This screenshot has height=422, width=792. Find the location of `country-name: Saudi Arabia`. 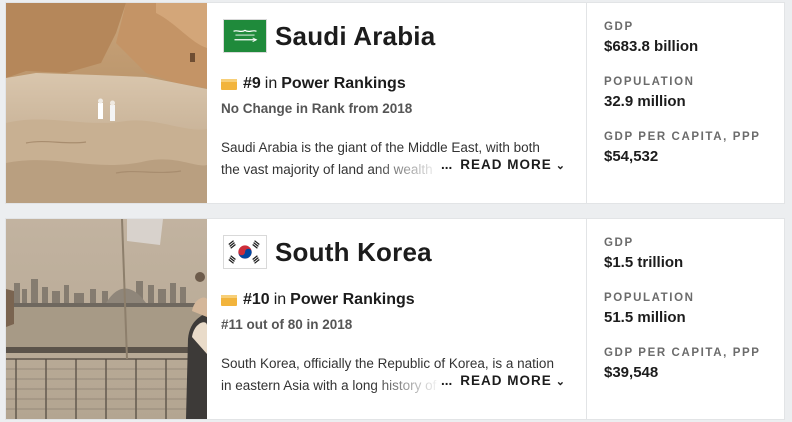

country-name: Saudi Arabia is located at coordinates (355, 36).